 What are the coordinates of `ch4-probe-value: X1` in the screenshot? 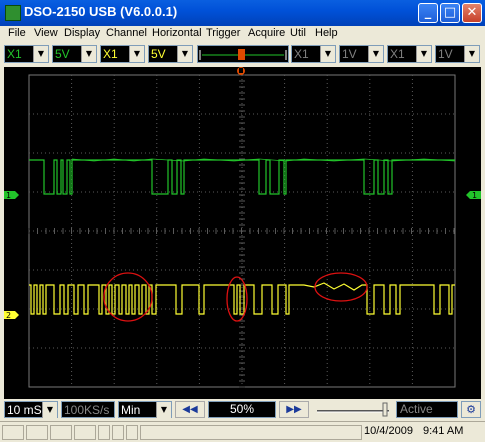 It's located at (397, 54).